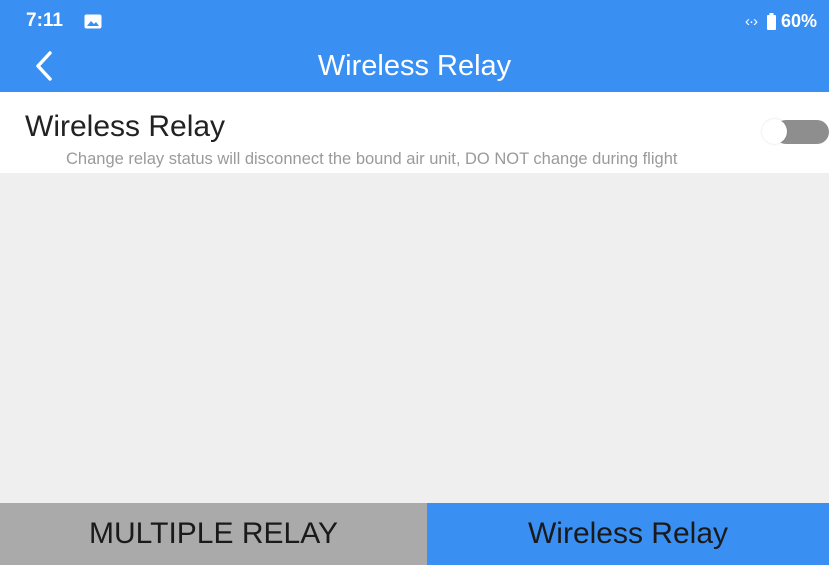 Image resolution: width=829 pixels, height=565 pixels. Describe the element at coordinates (751, 21) in the screenshot. I see `data-transfer-icon: ‹·›` at that location.